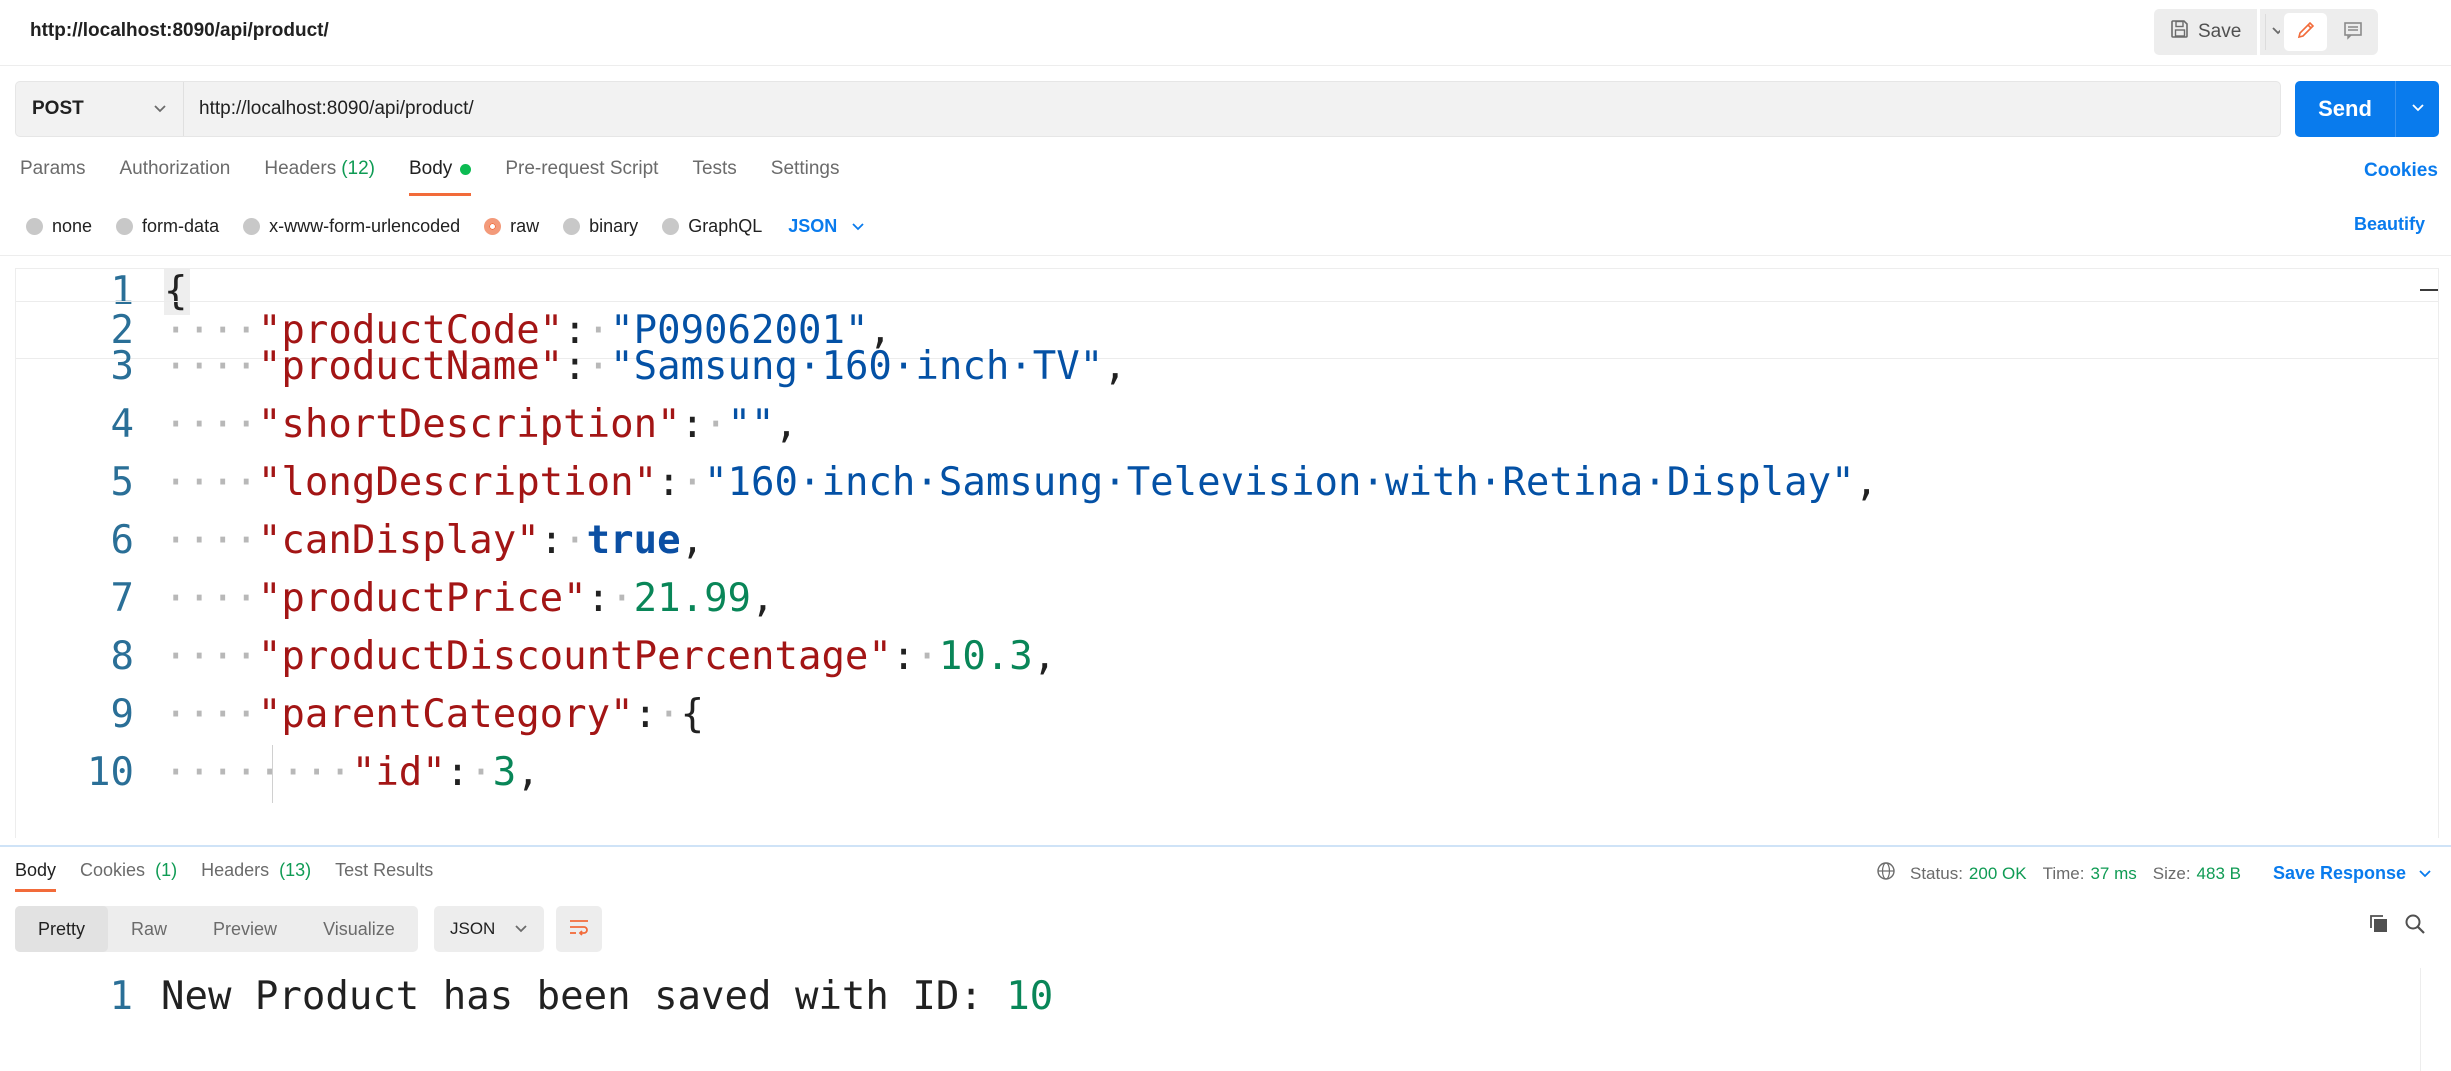 This screenshot has width=2451, height=1071. What do you see at coordinates (122, 714) in the screenshot?
I see `line-number: 9` at bounding box center [122, 714].